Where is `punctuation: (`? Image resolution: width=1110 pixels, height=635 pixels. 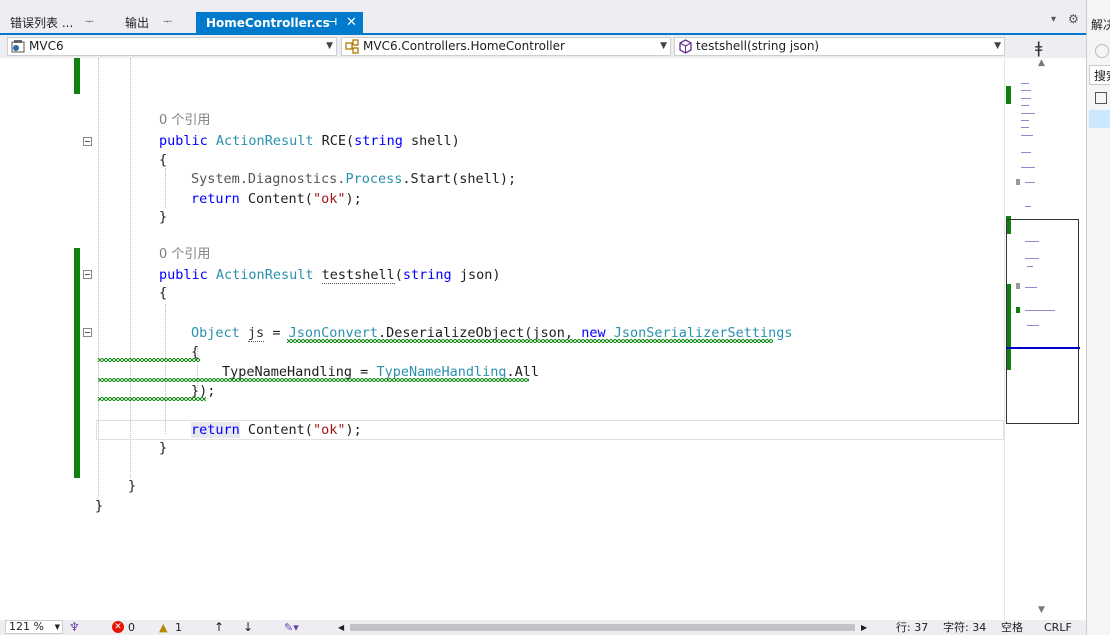 punctuation: ( is located at coordinates (398, 275).